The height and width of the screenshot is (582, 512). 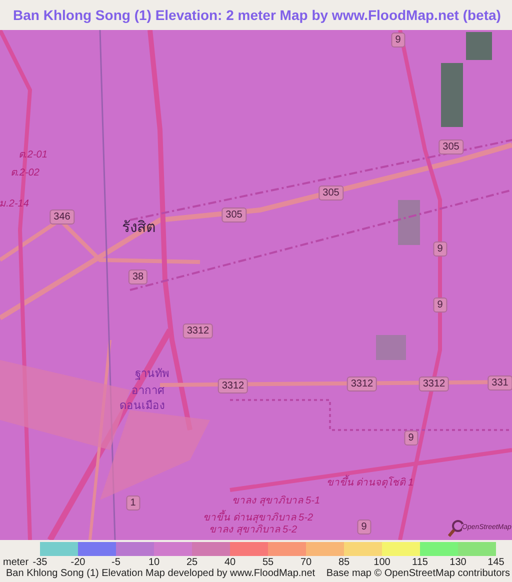 I want to click on legend-value: 25, so click(x=192, y=562).